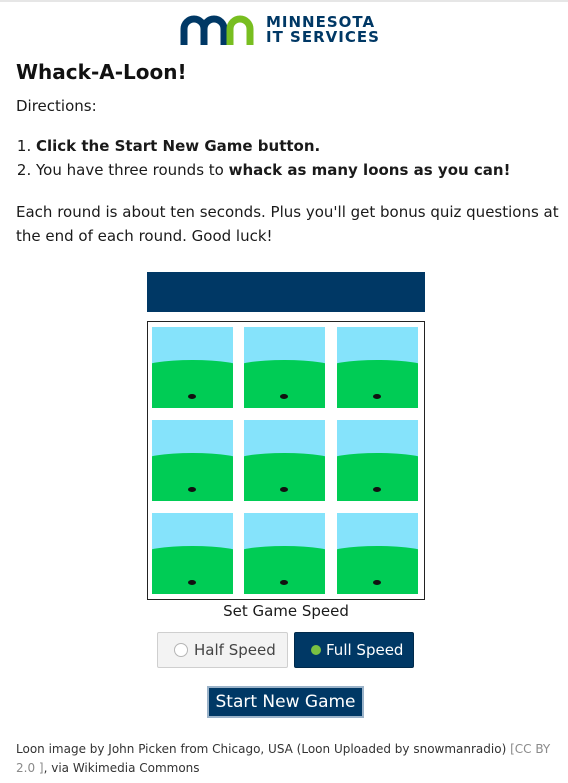 This screenshot has width=568, height=783. Describe the element at coordinates (284, 1) in the screenshot. I see `top-border` at that location.